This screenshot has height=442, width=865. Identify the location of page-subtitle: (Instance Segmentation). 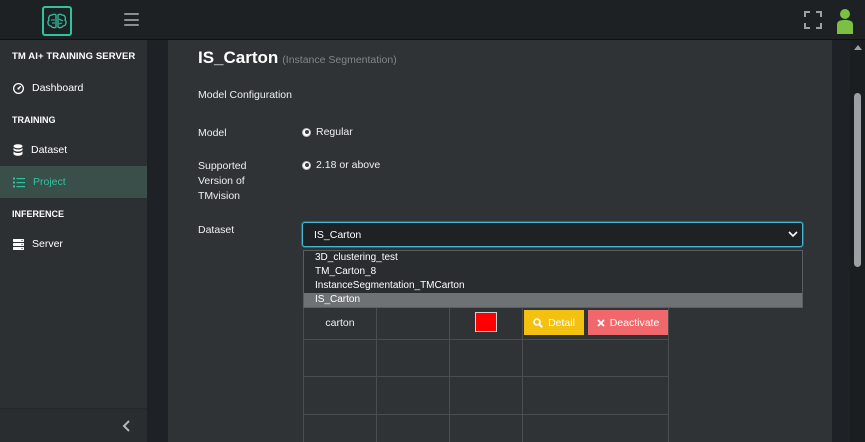
(339, 60).